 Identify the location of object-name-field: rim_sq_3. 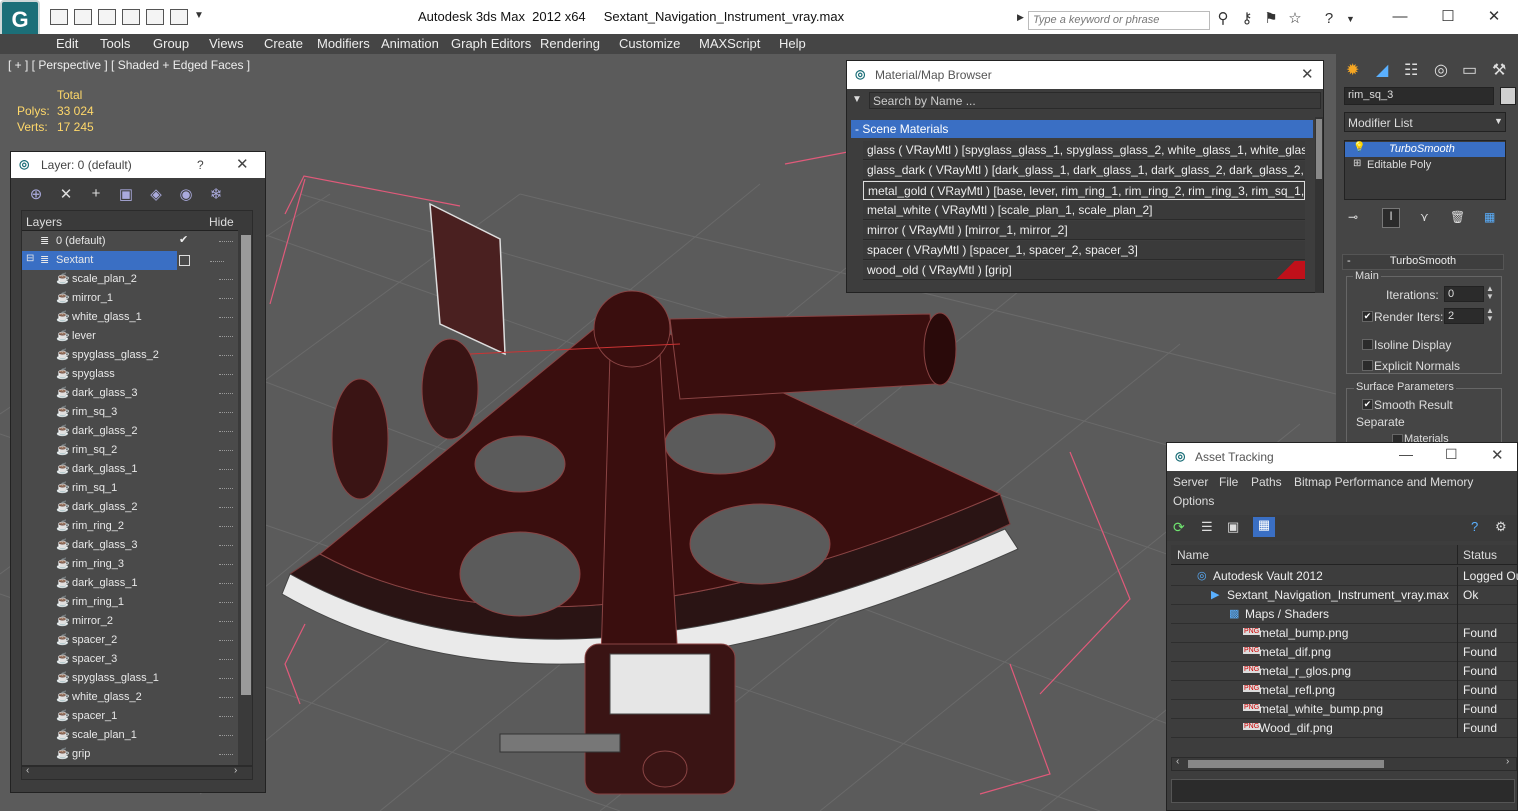
(1419, 96).